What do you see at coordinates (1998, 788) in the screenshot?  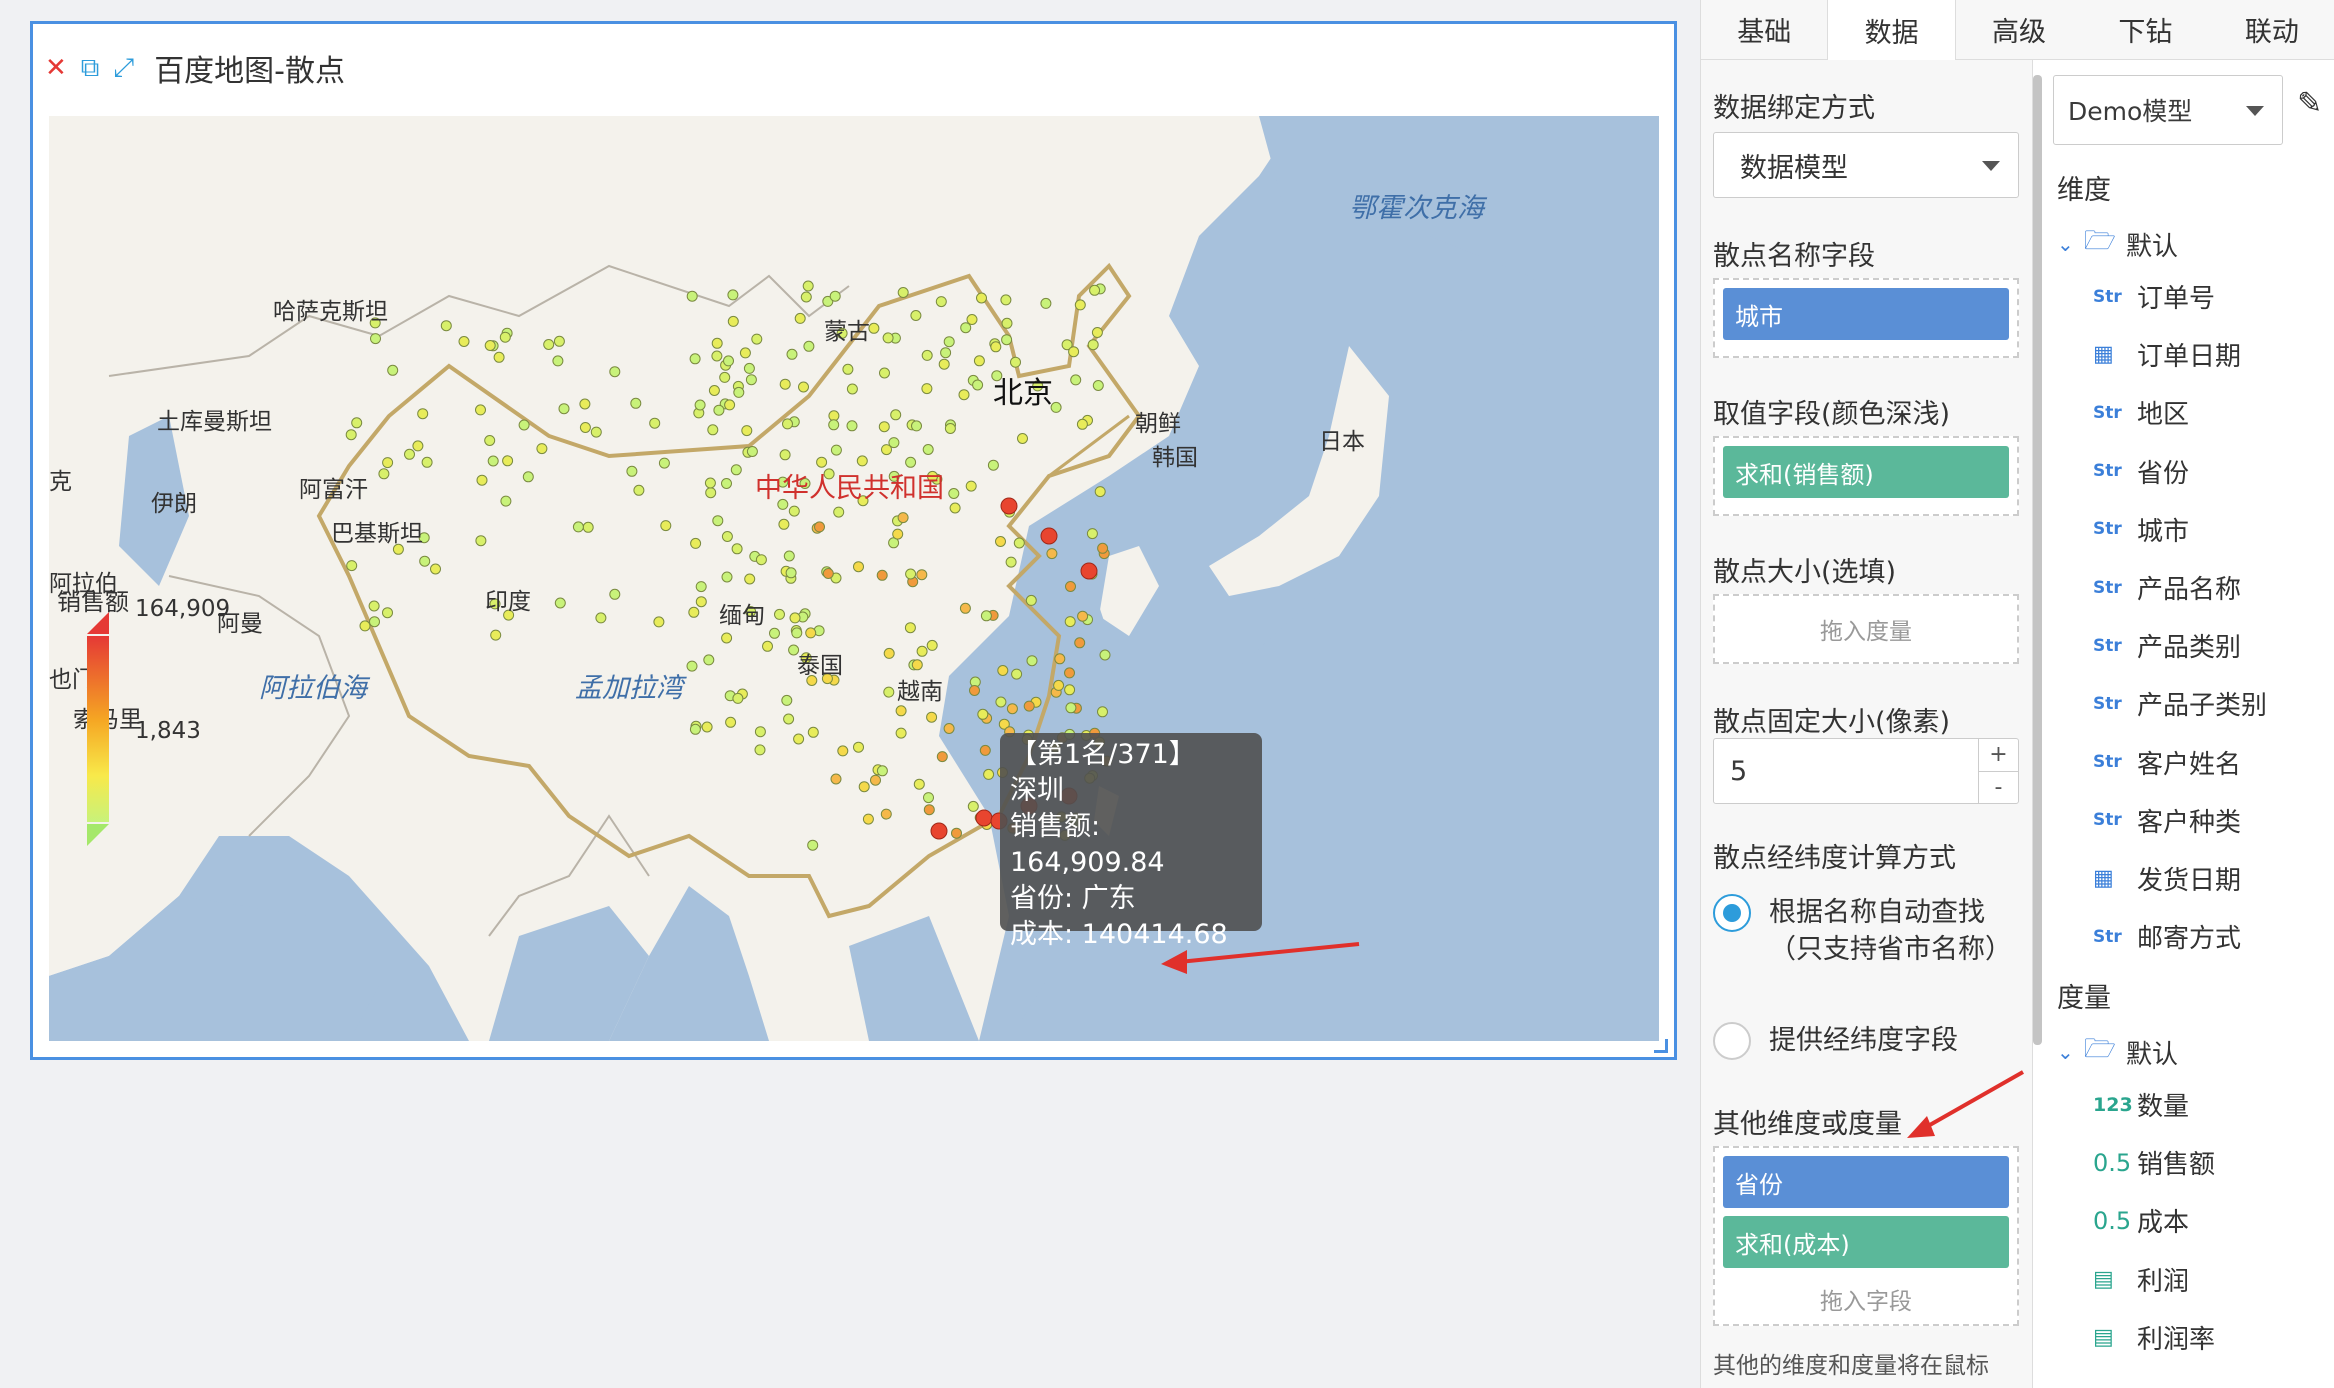 I see `stepper-down-button: -` at bounding box center [1998, 788].